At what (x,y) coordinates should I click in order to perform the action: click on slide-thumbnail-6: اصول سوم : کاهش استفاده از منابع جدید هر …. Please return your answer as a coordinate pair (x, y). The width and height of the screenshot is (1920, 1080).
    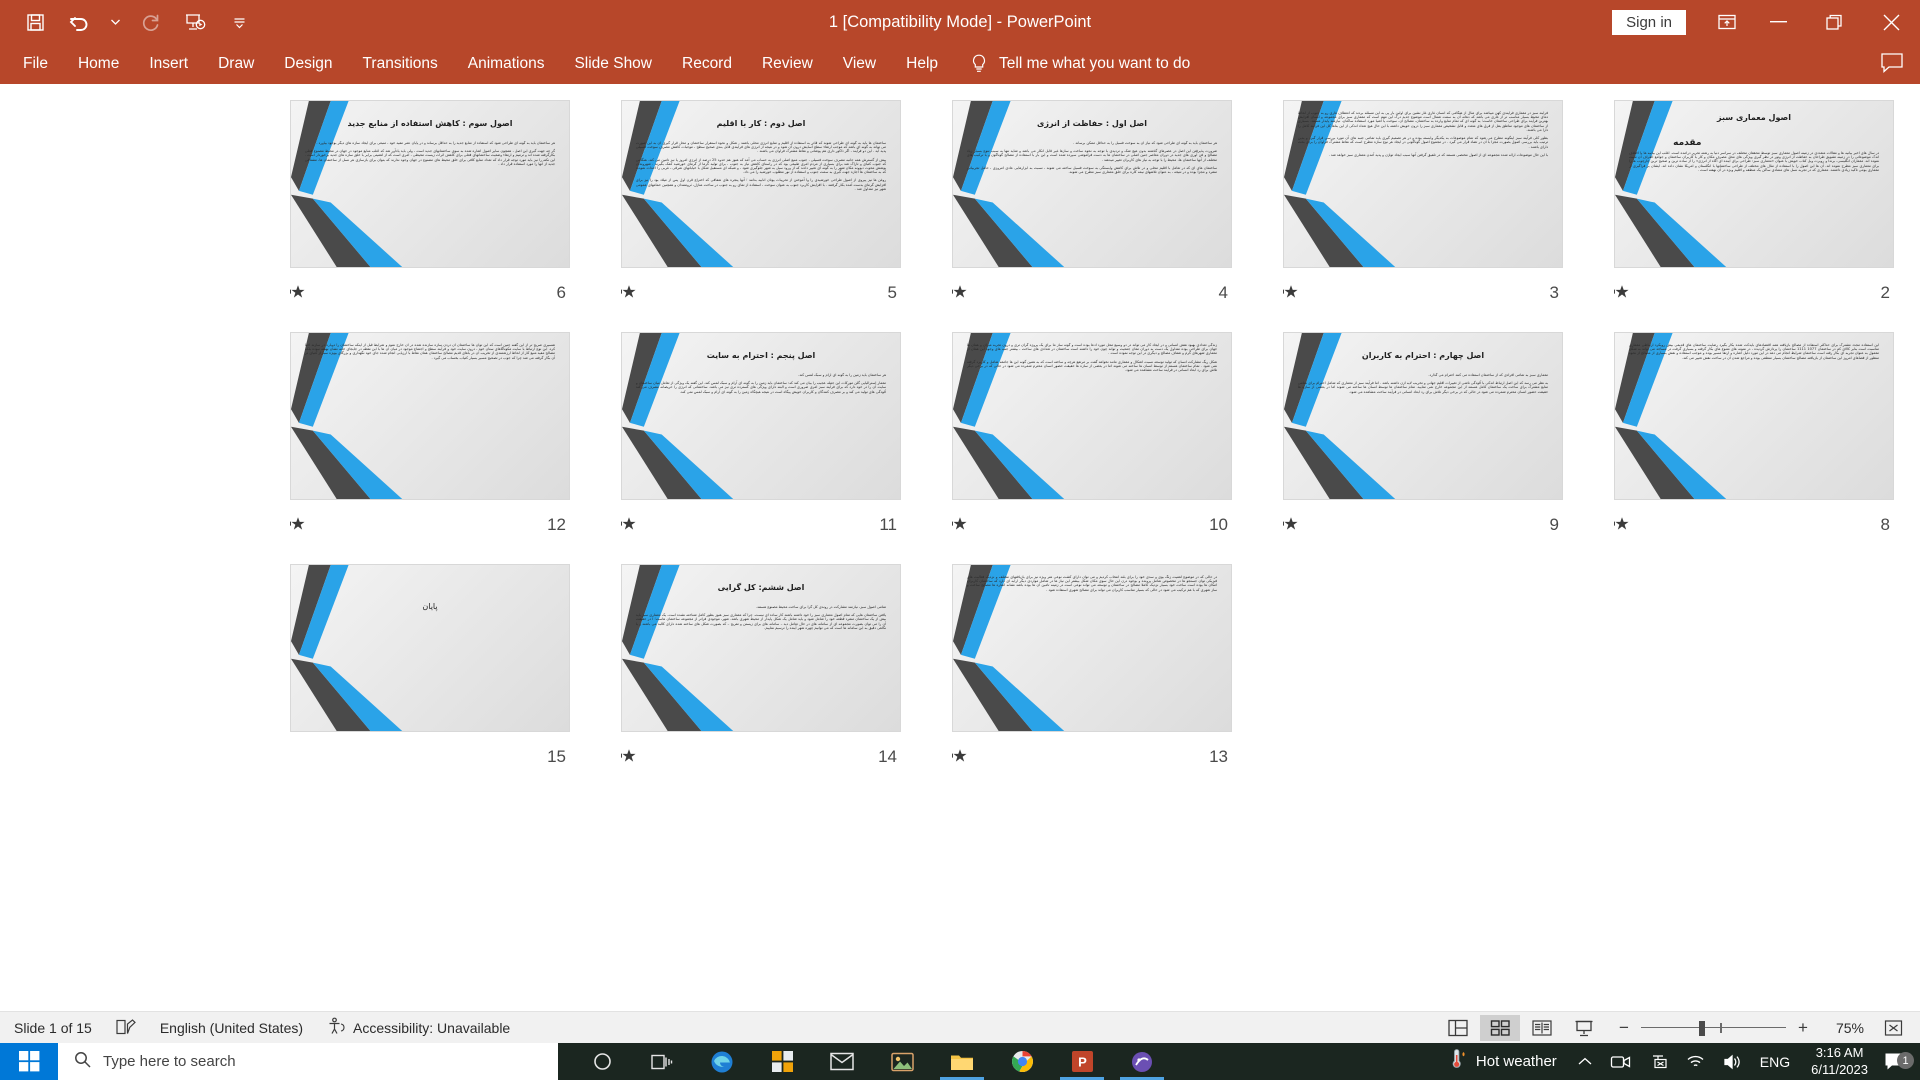
    Looking at the image, I should click on (430, 184).